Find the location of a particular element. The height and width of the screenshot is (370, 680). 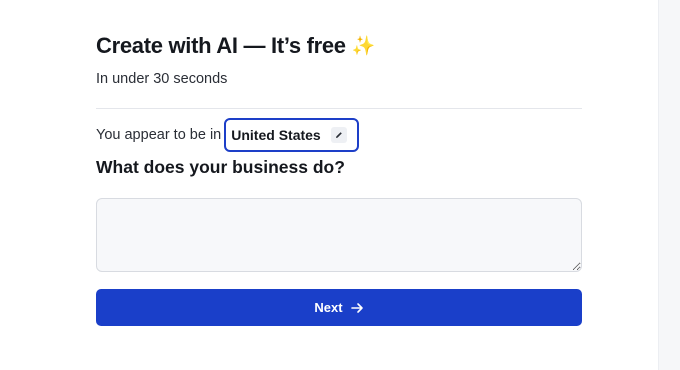

location-row: You appear to be in United States is located at coordinates (339, 135).